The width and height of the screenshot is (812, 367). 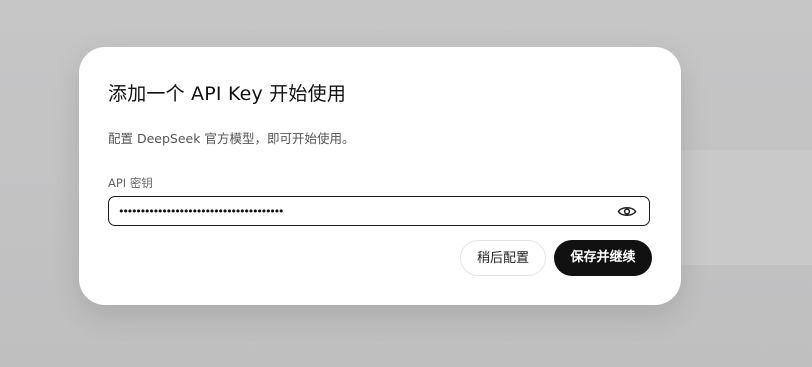 I want to click on api-key-label: API 密钥, so click(x=130, y=183).